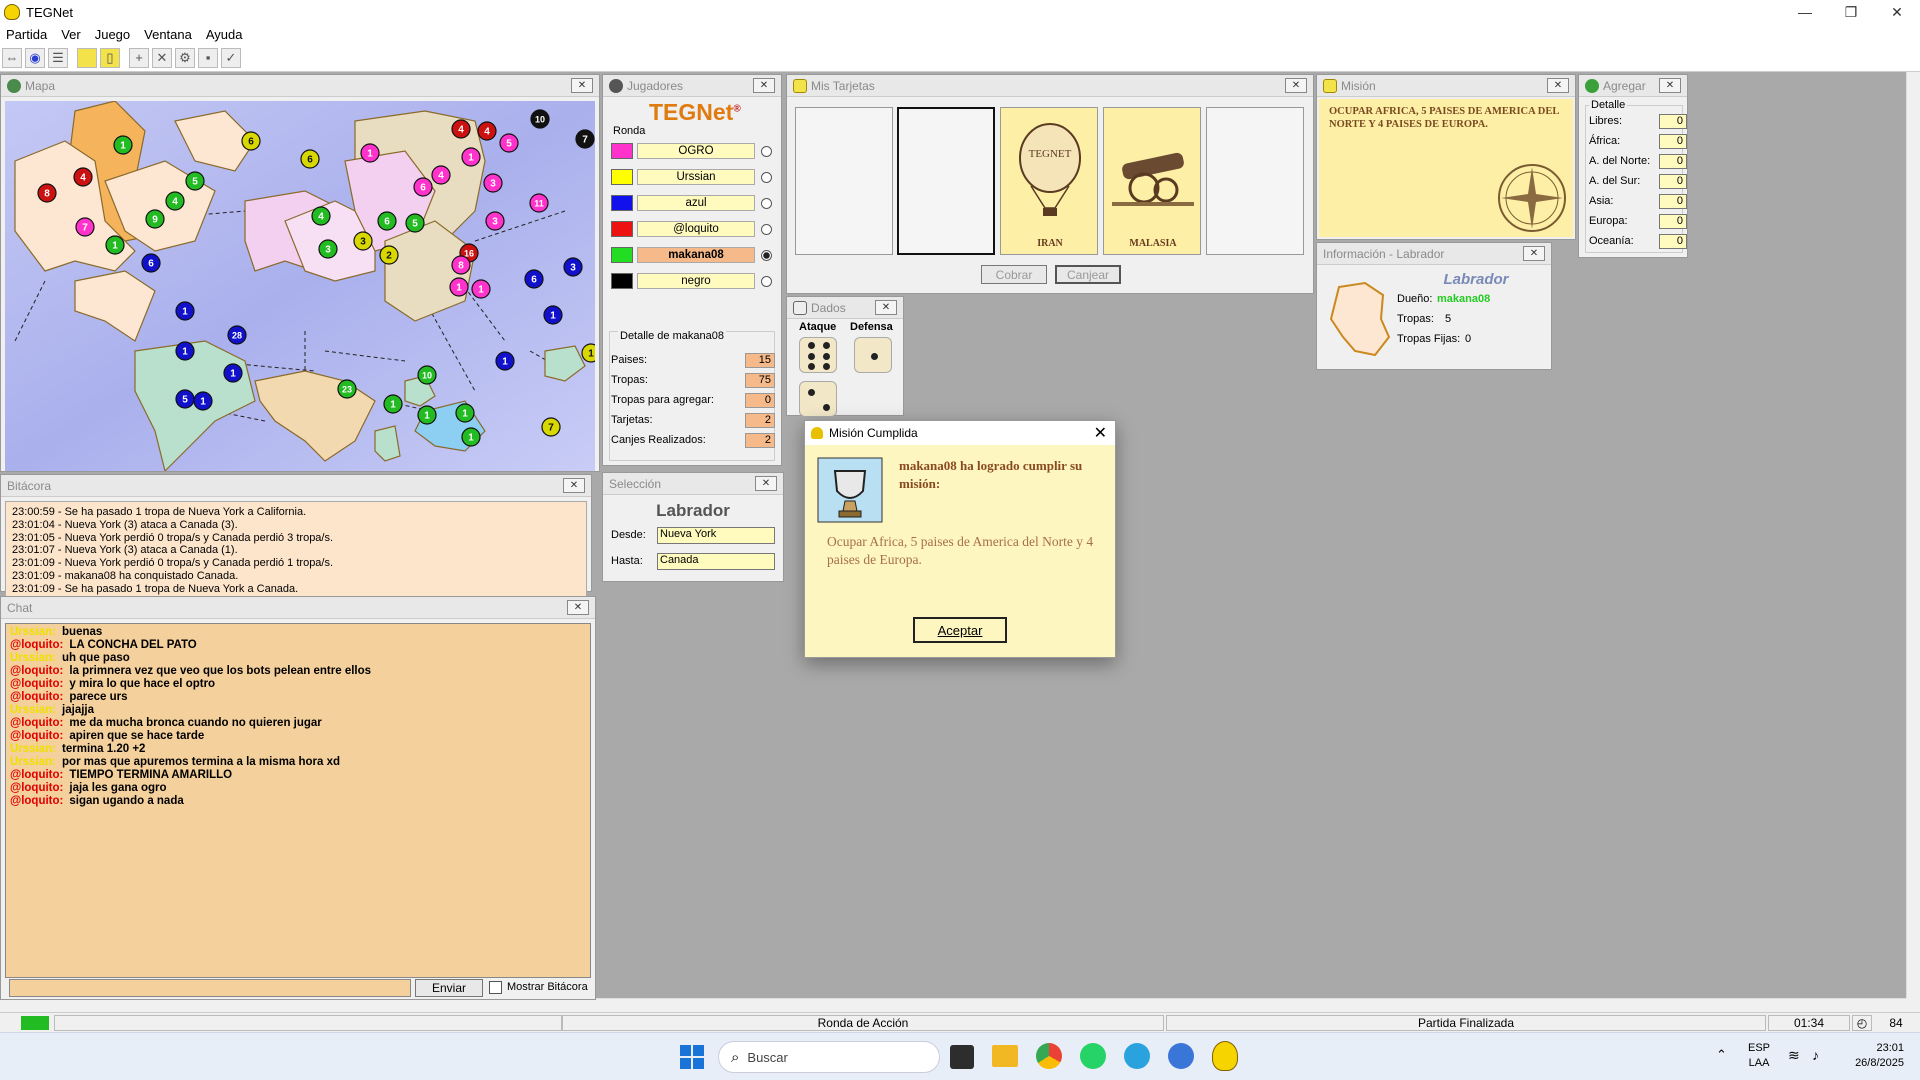  Describe the element at coordinates (691, 281) in the screenshot. I see `player-row: negro` at that location.